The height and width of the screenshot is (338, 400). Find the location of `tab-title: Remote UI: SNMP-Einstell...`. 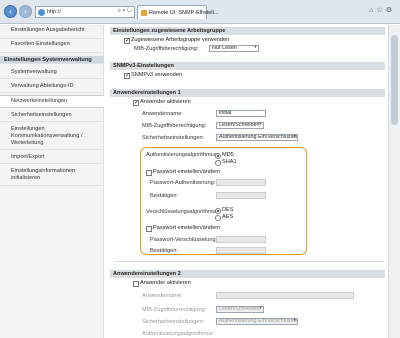

tab-title: Remote UI: SNMP-Einstell... is located at coordinates (184, 13).